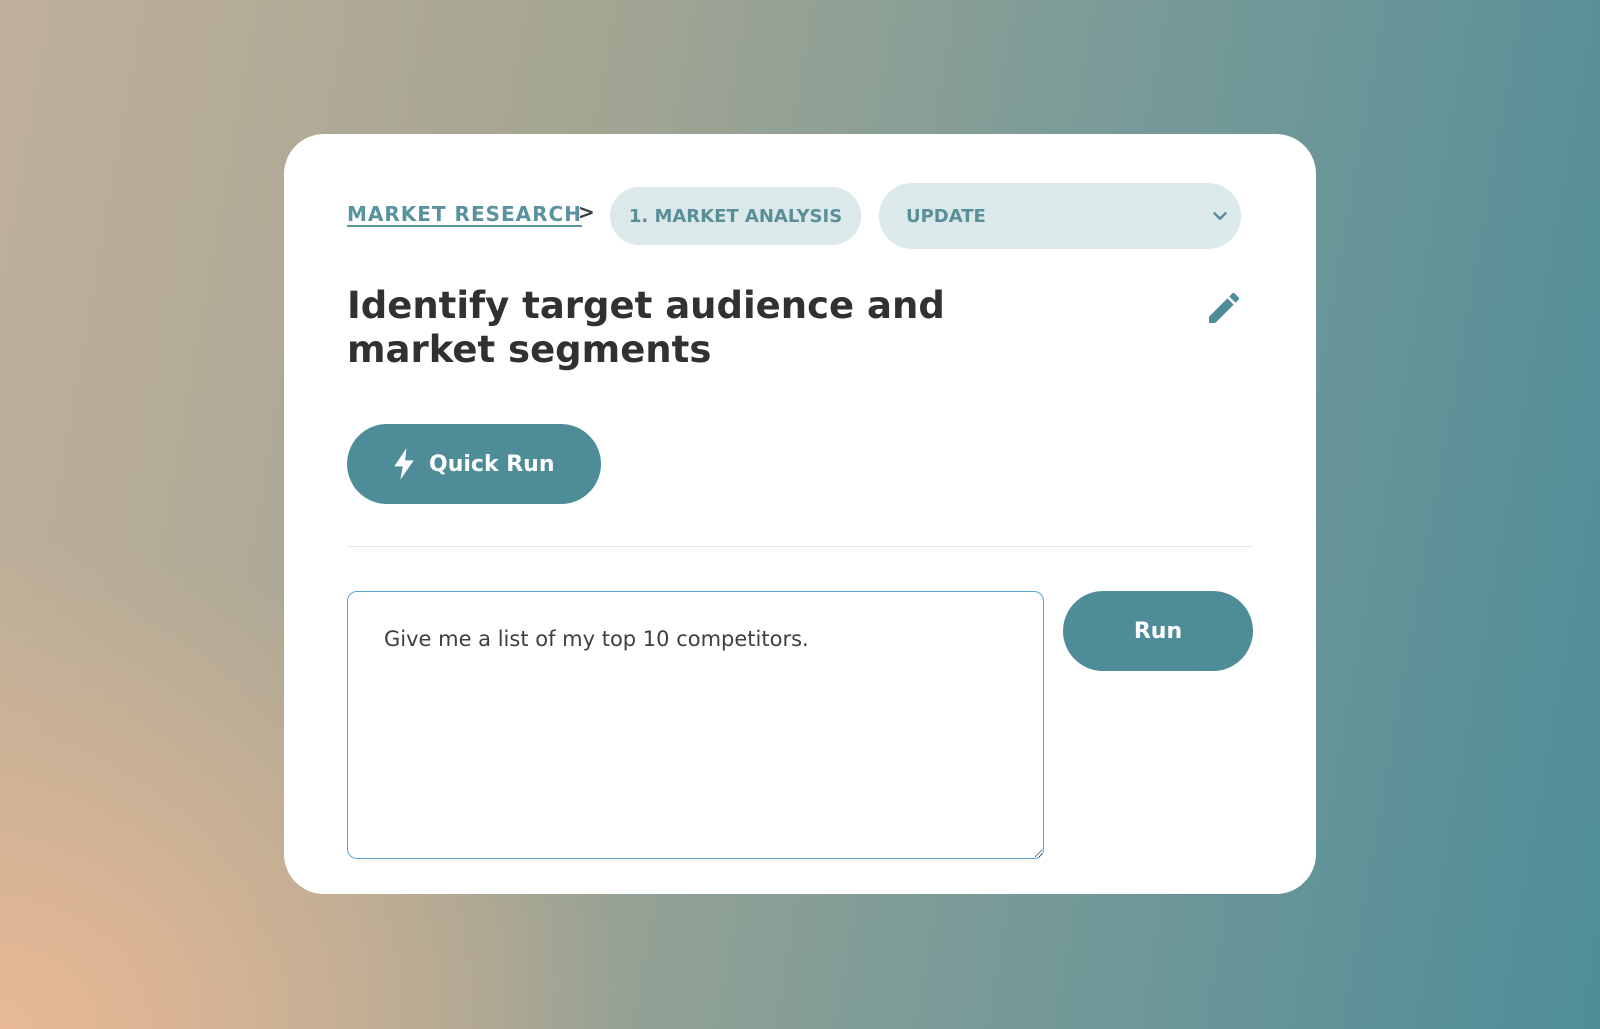 This screenshot has height=1029, width=1600. Describe the element at coordinates (695, 725) in the screenshot. I see `prompt-input: Give me a list of my top 10 competitors.` at that location.